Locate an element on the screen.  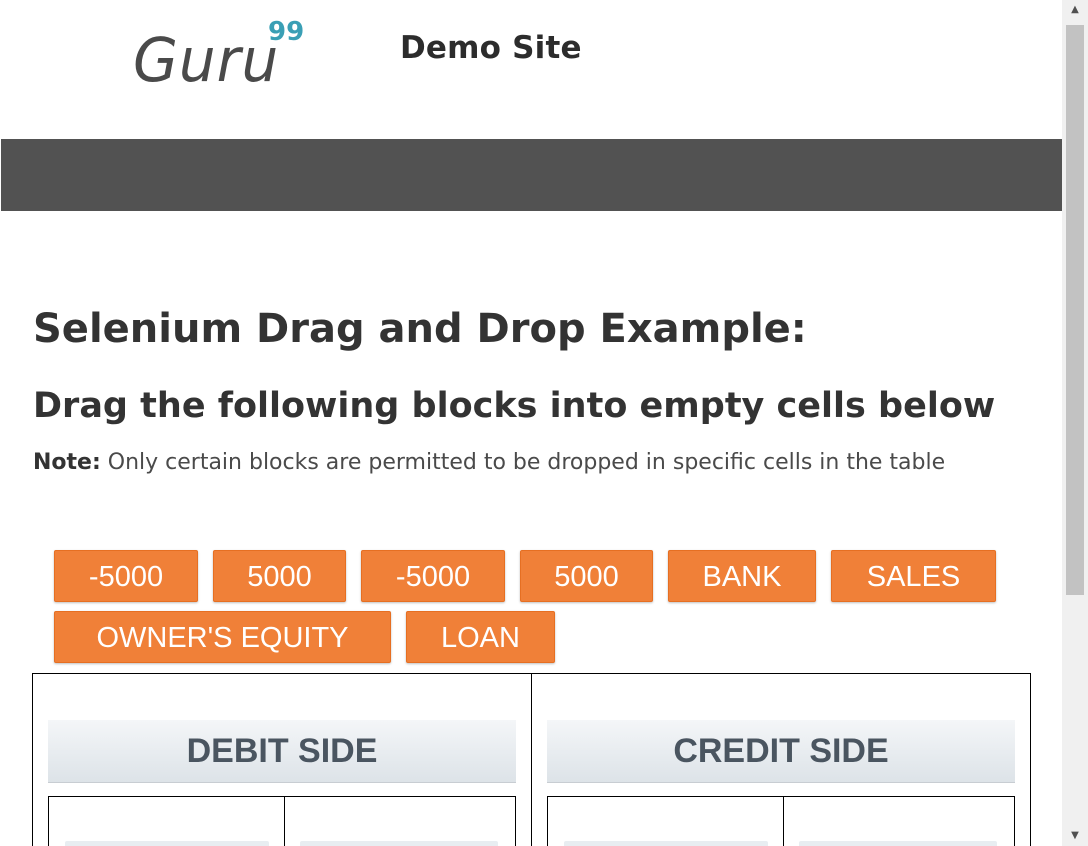
guru99-logo: Guru 99 is located at coordinates (223, 51).